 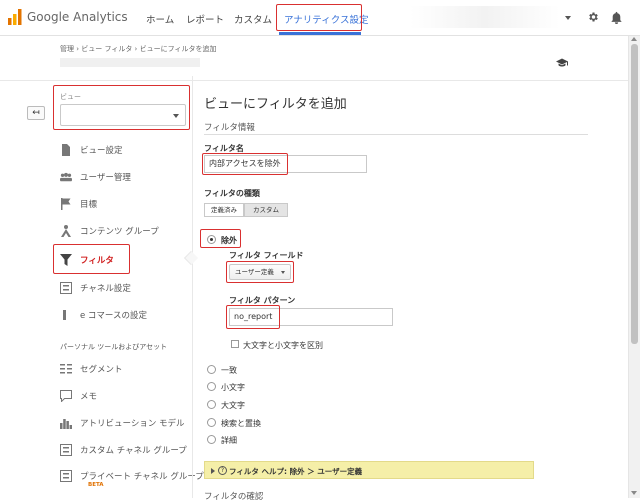 I want to click on tab-custom: カスタム, so click(x=266, y=210).